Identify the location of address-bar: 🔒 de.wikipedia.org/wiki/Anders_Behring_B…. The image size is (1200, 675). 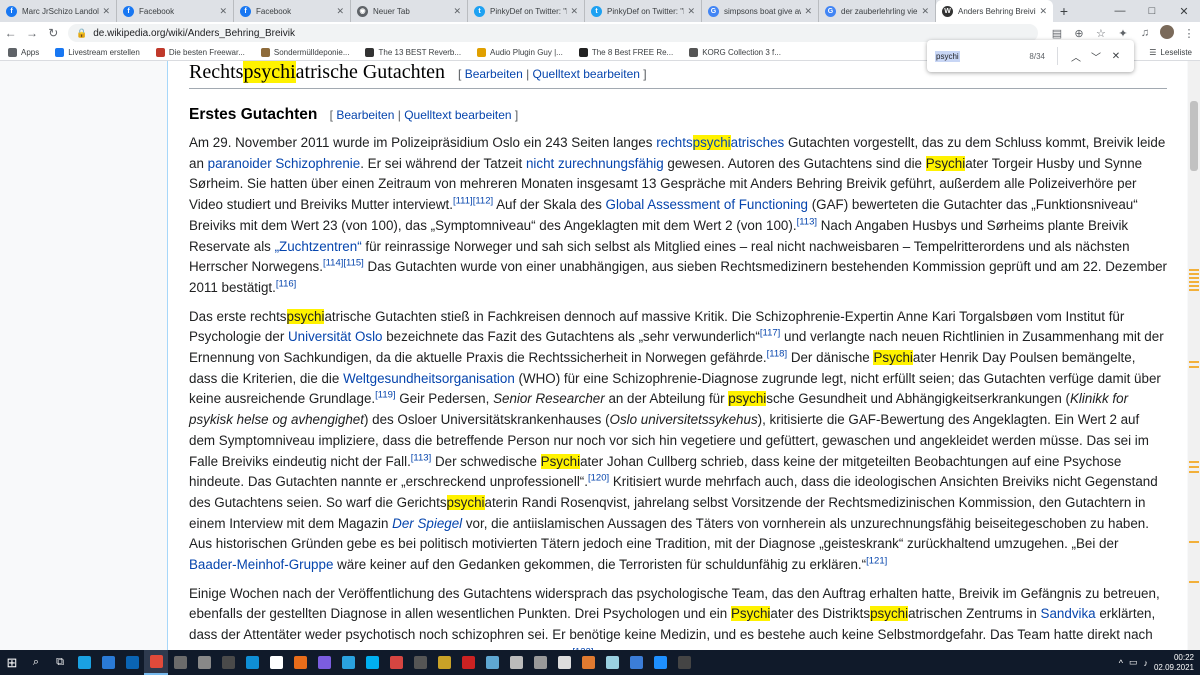
(552, 33).